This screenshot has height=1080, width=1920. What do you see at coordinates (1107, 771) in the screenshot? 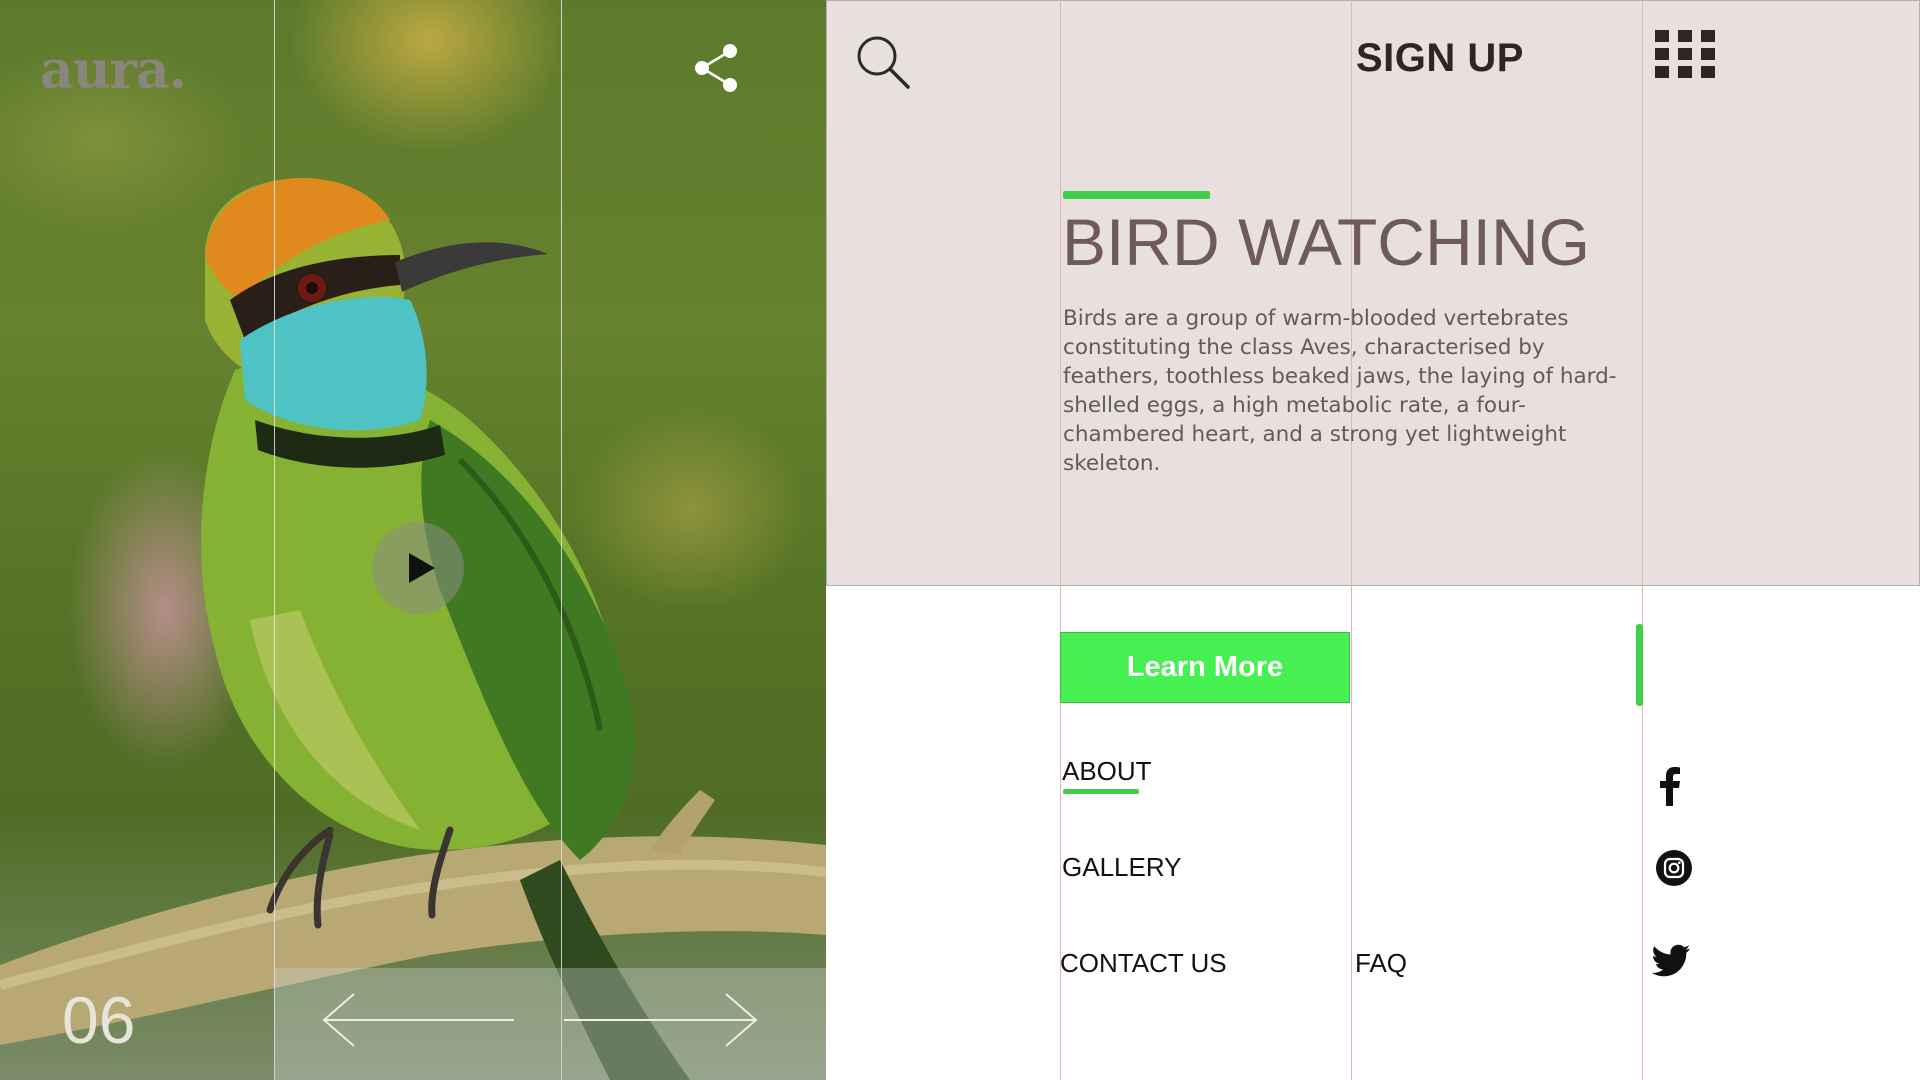
I see `nav-link-about: ABOUT` at bounding box center [1107, 771].